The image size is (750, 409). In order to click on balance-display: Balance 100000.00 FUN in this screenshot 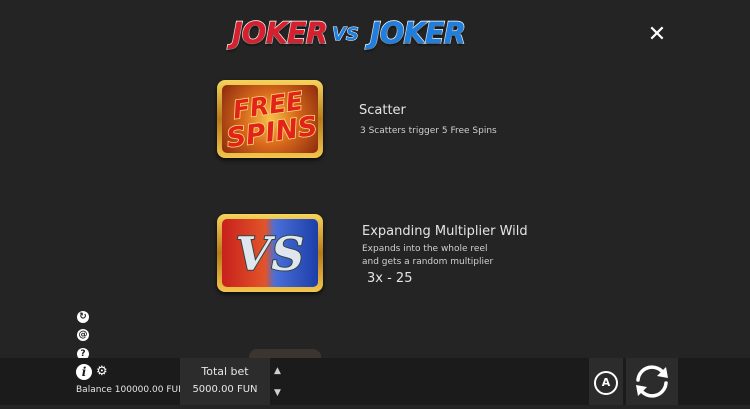, I will do `click(130, 390)`.